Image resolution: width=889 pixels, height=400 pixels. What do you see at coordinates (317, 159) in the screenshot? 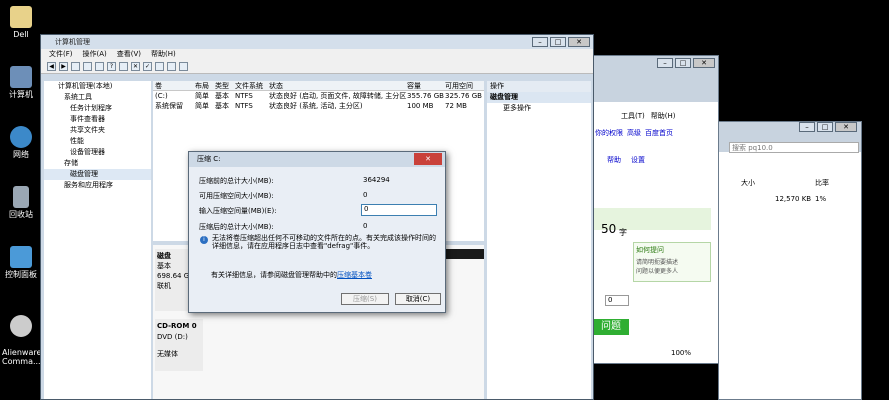
I see `dialog-titlebar: 压缩 C:` at bounding box center [317, 159].